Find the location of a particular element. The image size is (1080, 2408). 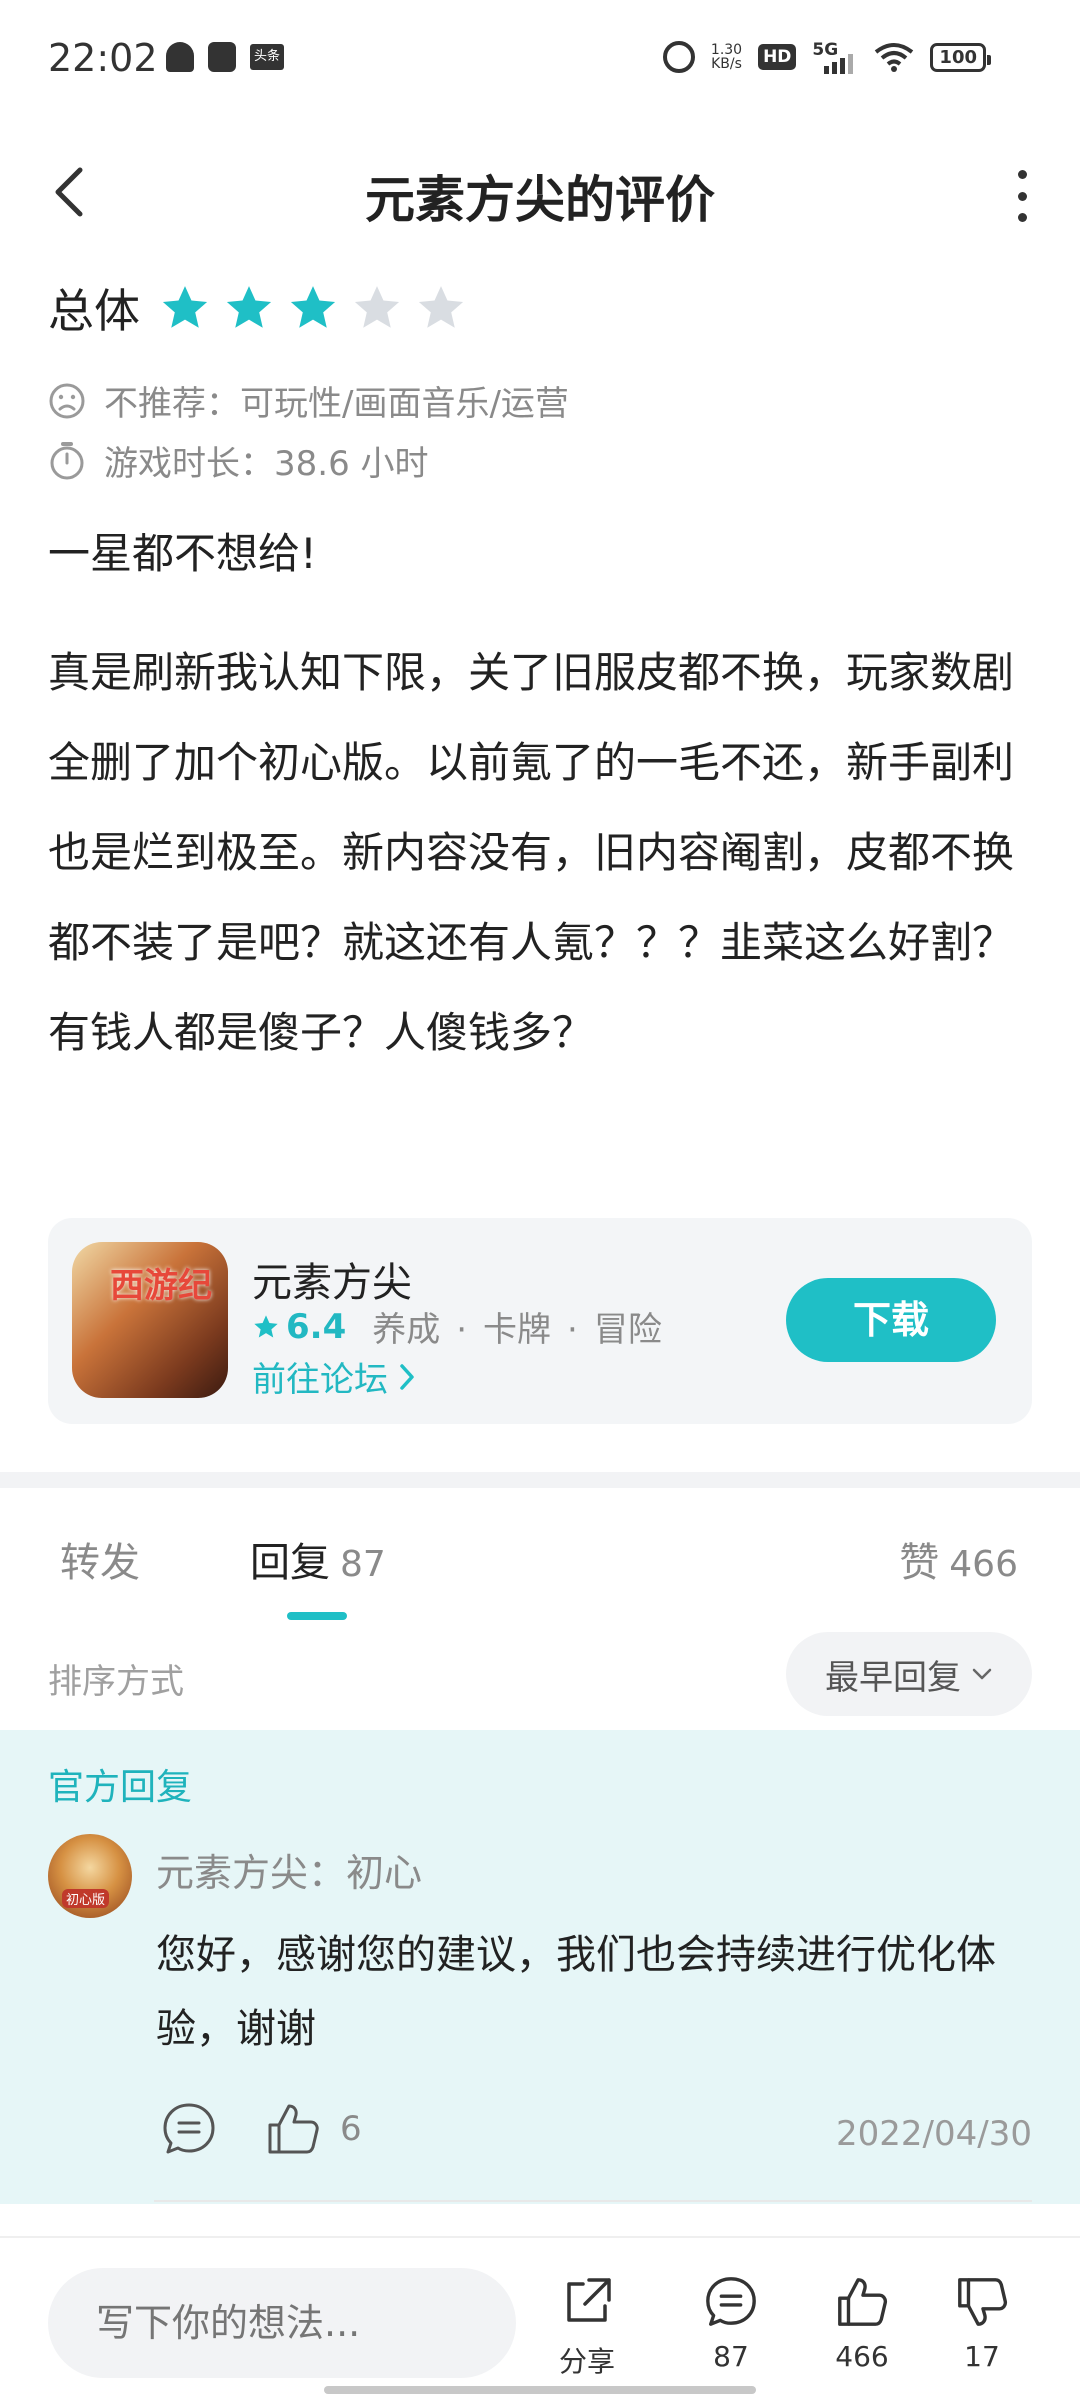

not-recommend-text: 不推荐：可玩性/画面音乐/运营 is located at coordinates (336, 404).